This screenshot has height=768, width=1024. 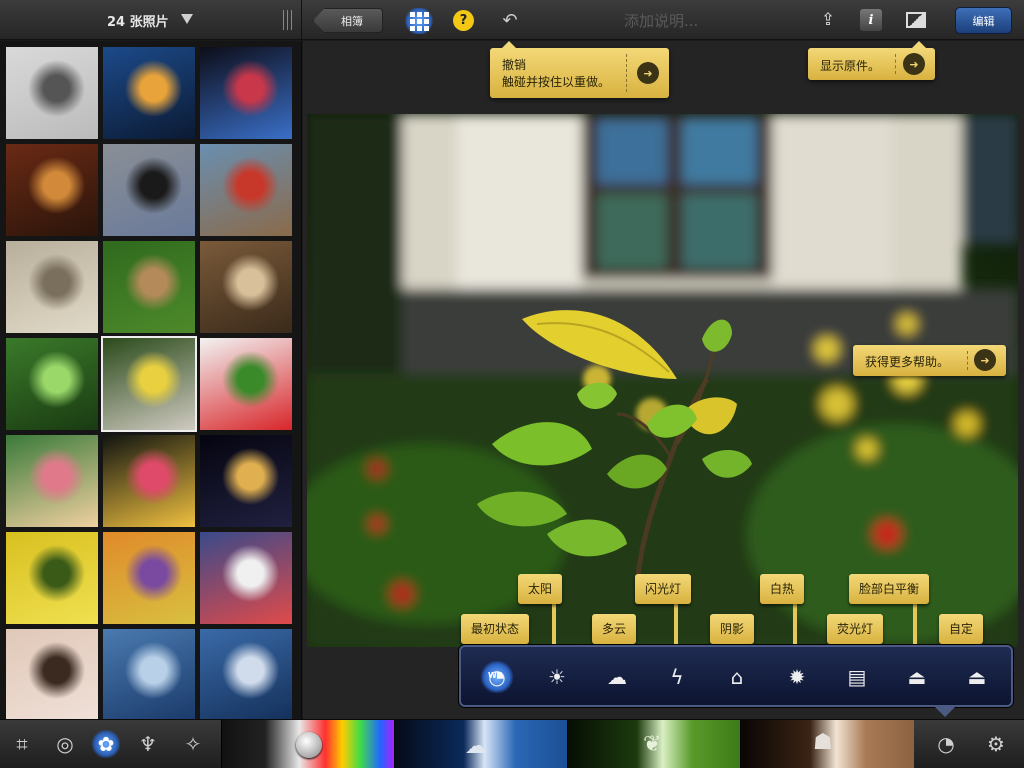 I want to click on wb-badge: WB, so click(x=495, y=675).